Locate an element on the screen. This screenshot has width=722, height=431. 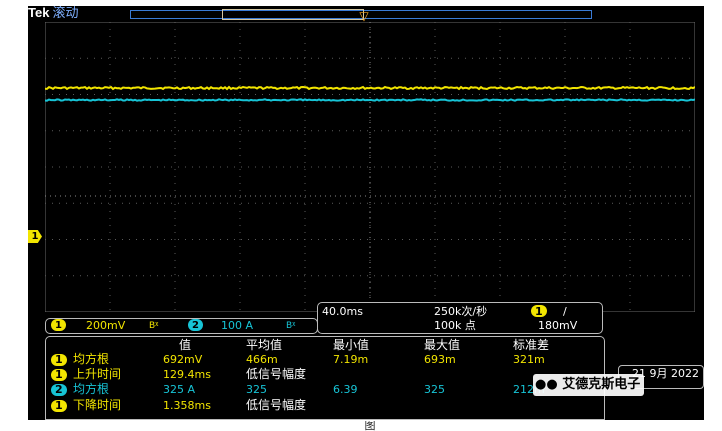
acquisition-mode: 滚动 is located at coordinates (65, 13).